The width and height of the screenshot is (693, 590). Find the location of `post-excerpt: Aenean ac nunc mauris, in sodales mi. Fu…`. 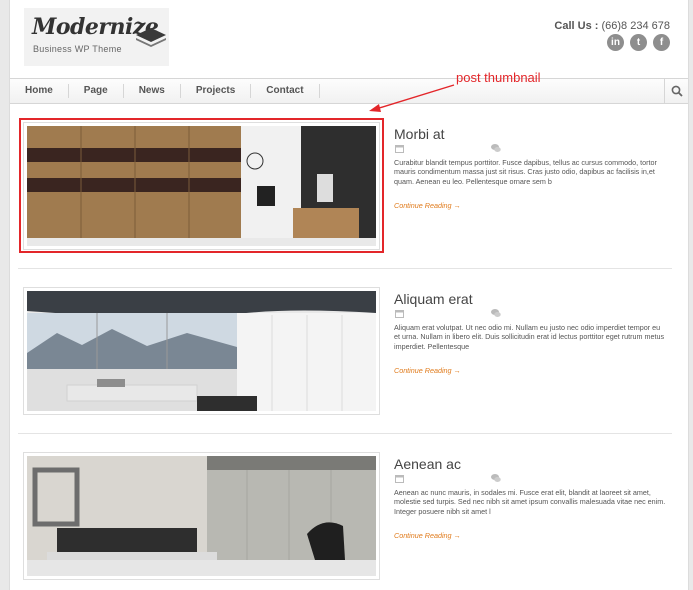

post-excerpt: Aenean ac nunc mauris, in sodales mi. Fu… is located at coordinates (530, 502).